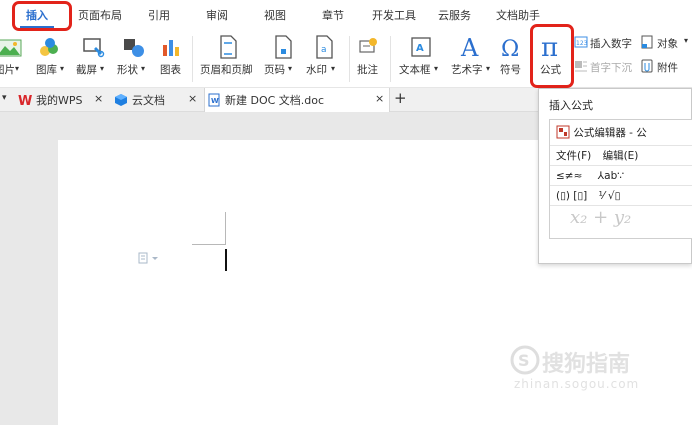 This screenshot has width=692, height=425. What do you see at coordinates (95, 60) in the screenshot?
I see `screenshot-button: 截屏 ▾` at bounding box center [95, 60].